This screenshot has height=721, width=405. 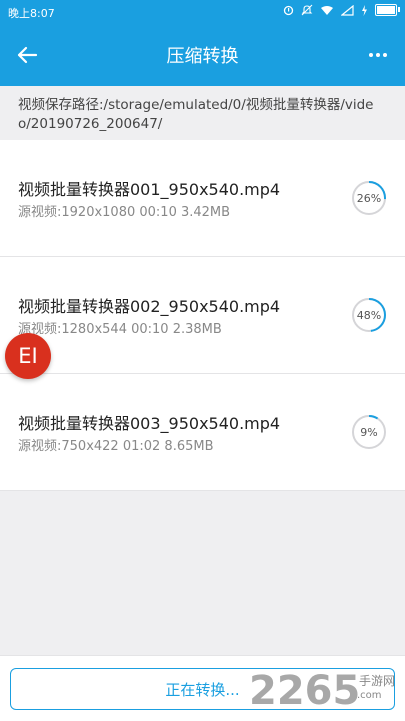 What do you see at coordinates (387, 10) in the screenshot?
I see `battery-icon` at bounding box center [387, 10].